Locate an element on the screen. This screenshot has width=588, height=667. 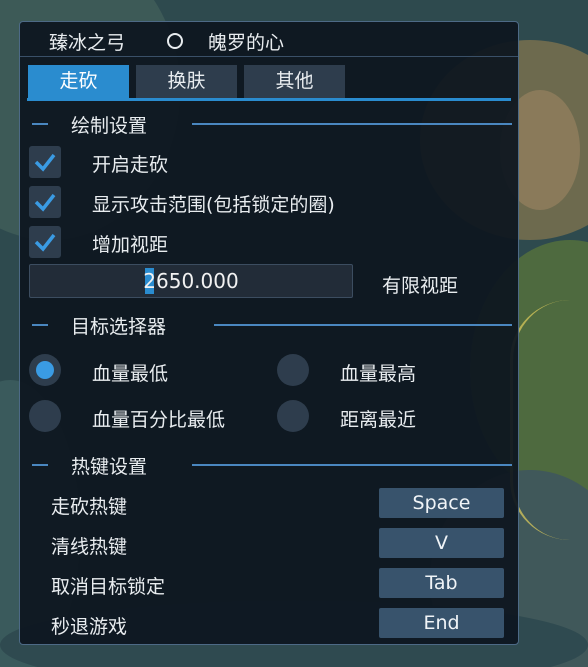
radio-label-nearest: 距离最近 is located at coordinates (378, 420).